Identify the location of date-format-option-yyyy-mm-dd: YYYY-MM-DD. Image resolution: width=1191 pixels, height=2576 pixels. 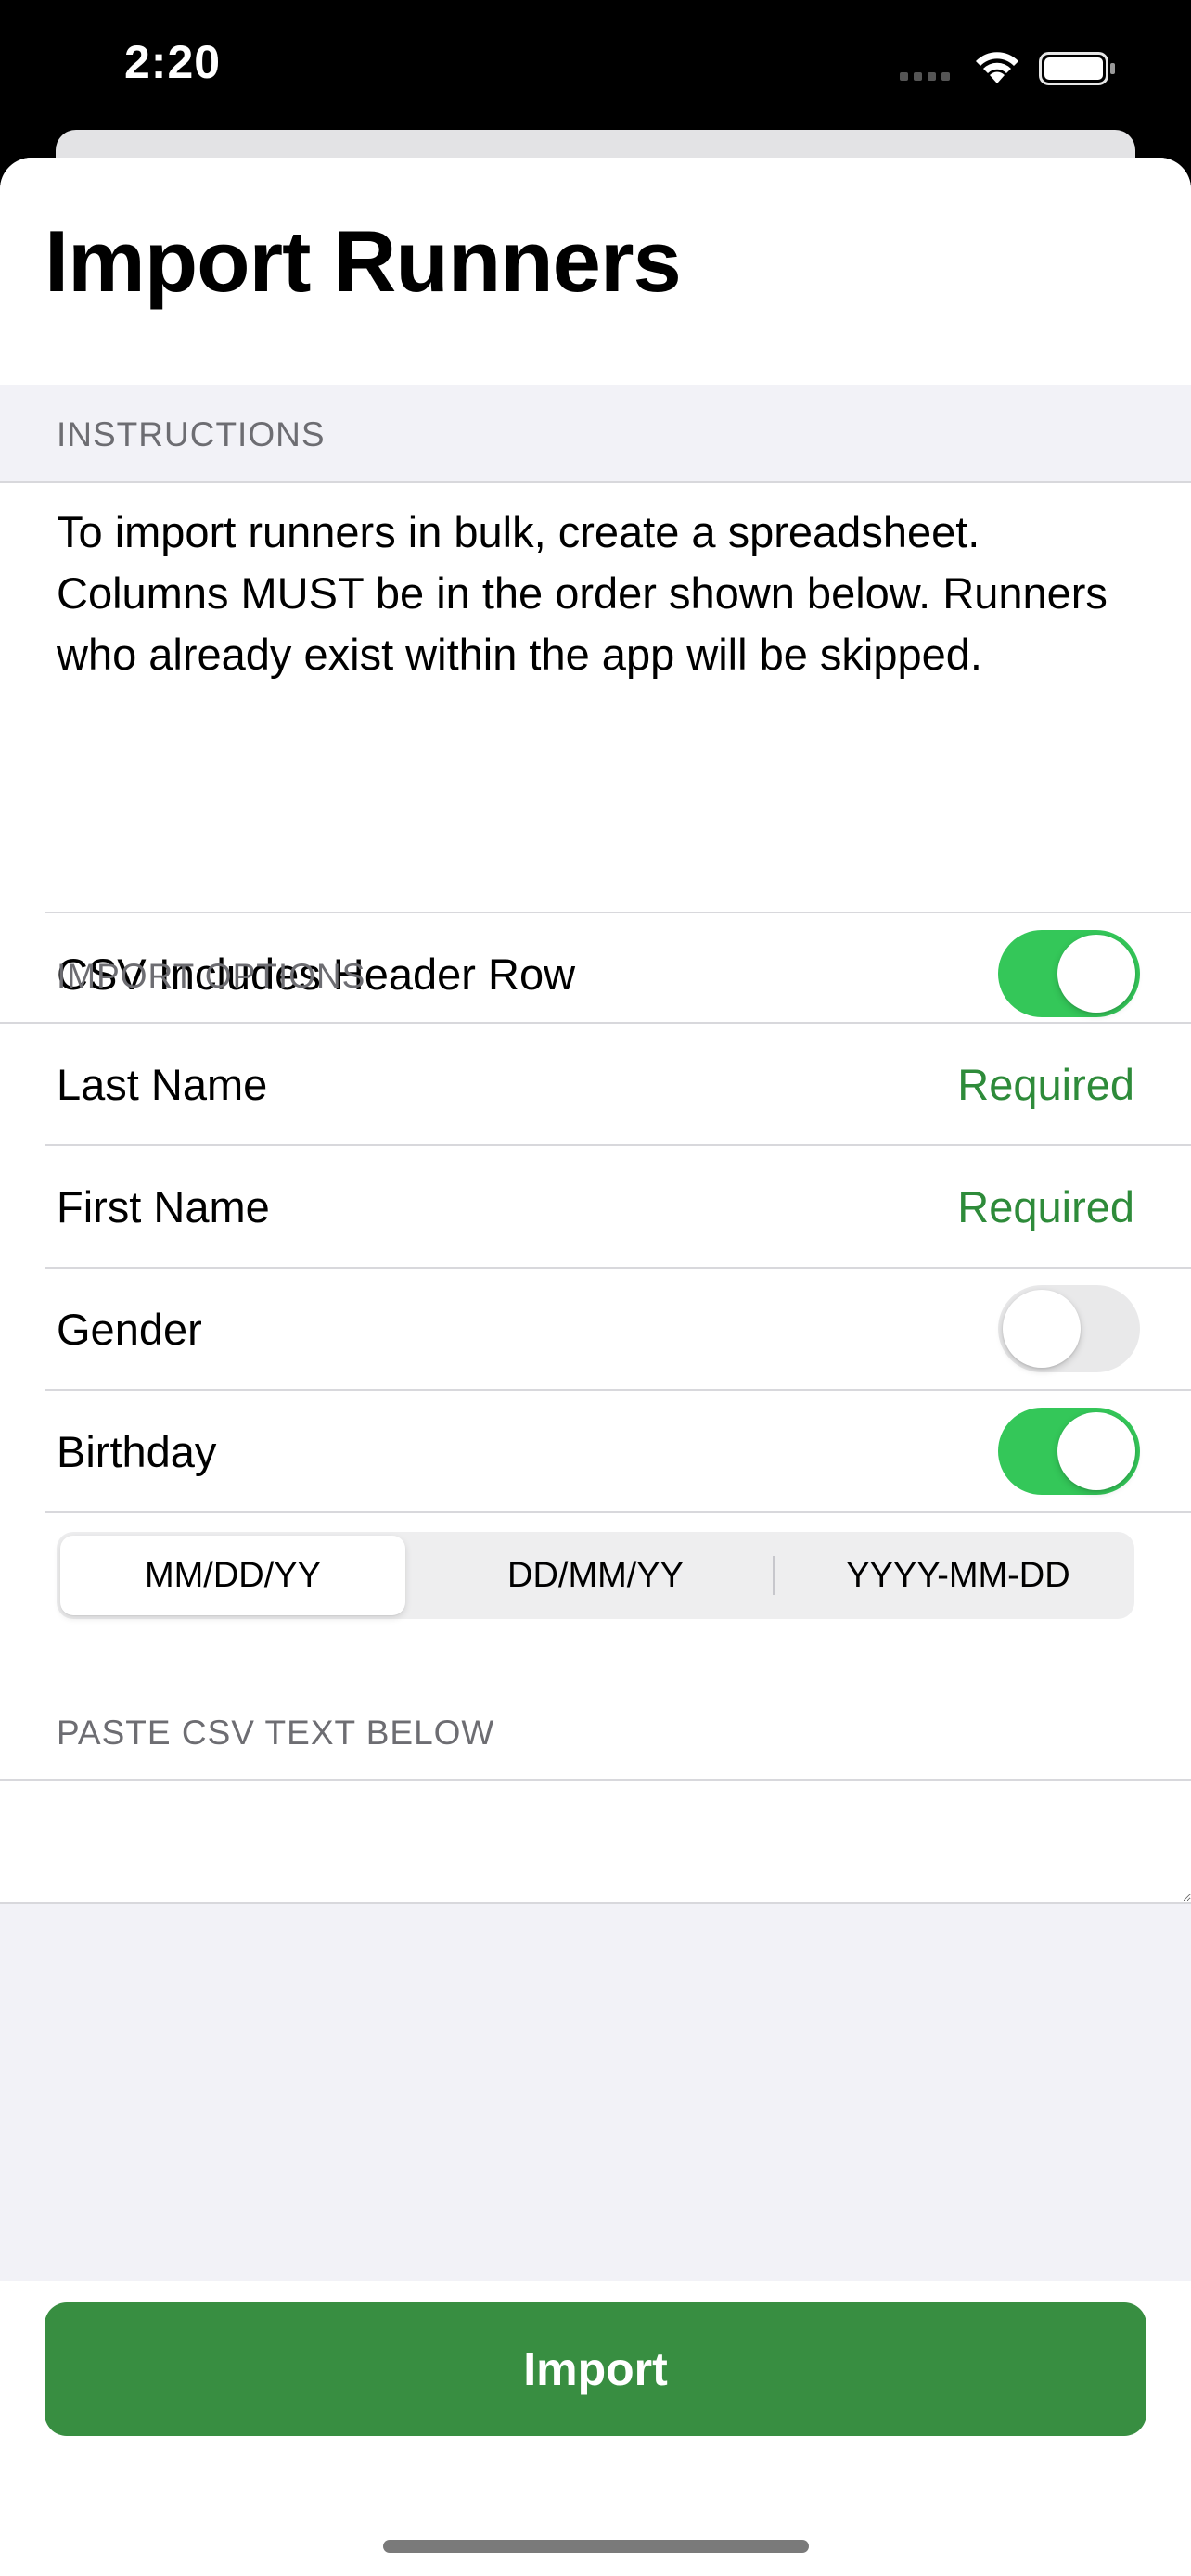
(958, 1575).